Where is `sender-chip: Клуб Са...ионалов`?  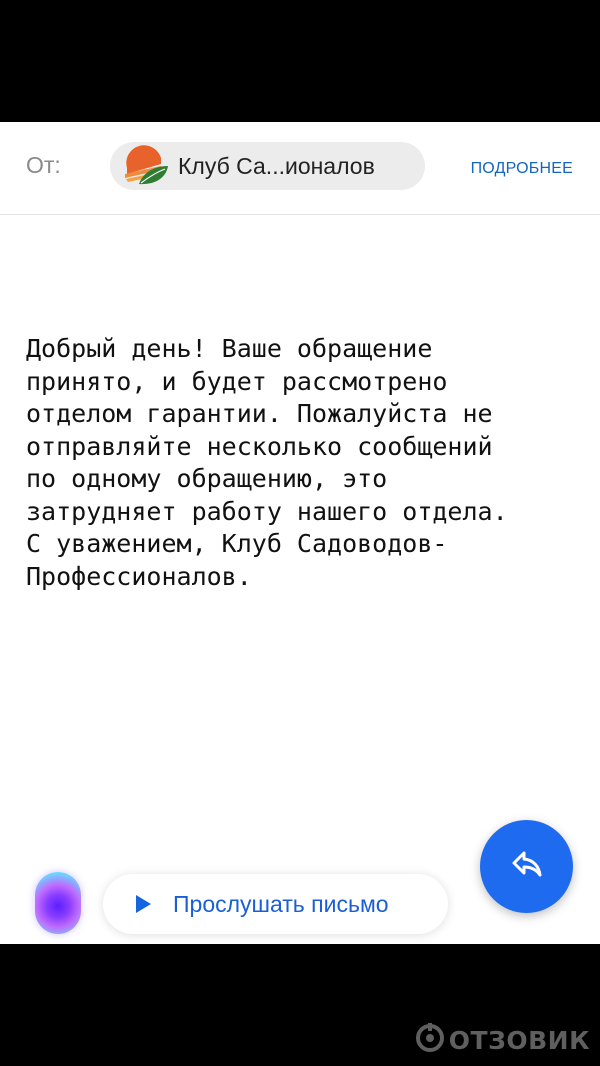 sender-chip: Клуб Са...ионалов is located at coordinates (267, 166).